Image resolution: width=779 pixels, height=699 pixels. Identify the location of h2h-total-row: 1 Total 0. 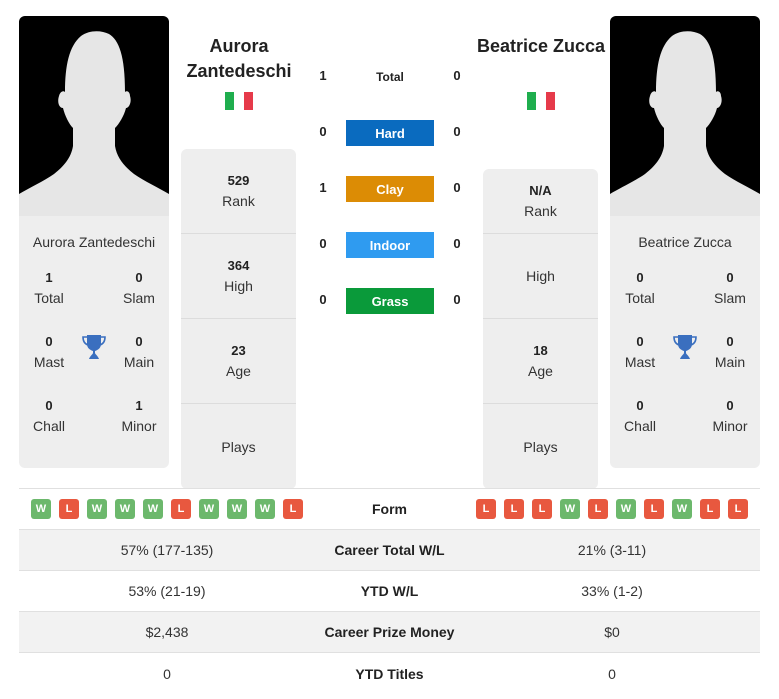
(390, 77).